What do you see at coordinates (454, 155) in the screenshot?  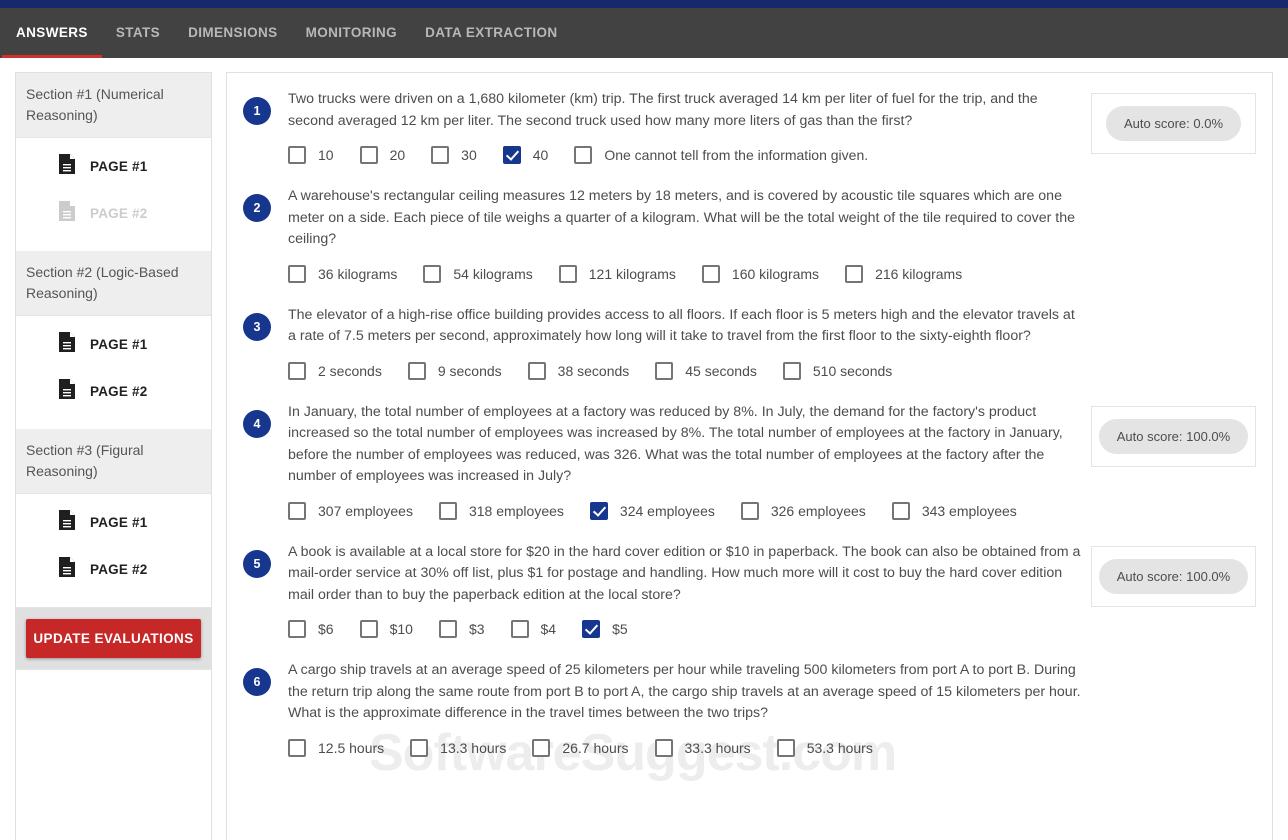 I see `answer-option: 30` at bounding box center [454, 155].